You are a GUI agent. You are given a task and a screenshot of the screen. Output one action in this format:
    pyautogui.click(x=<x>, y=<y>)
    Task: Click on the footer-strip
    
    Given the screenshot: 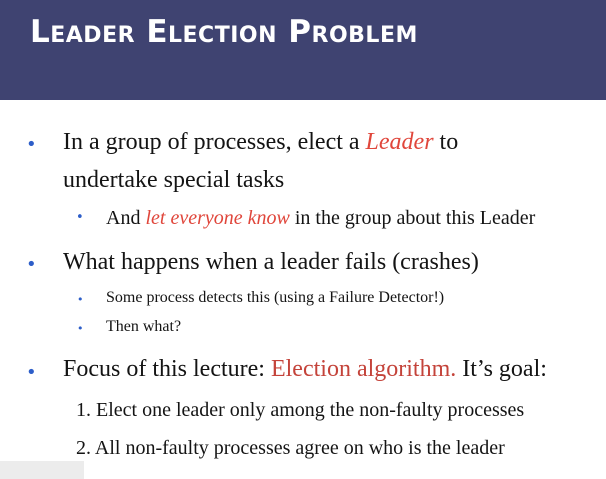 What is the action you would take?
    pyautogui.click(x=42, y=470)
    